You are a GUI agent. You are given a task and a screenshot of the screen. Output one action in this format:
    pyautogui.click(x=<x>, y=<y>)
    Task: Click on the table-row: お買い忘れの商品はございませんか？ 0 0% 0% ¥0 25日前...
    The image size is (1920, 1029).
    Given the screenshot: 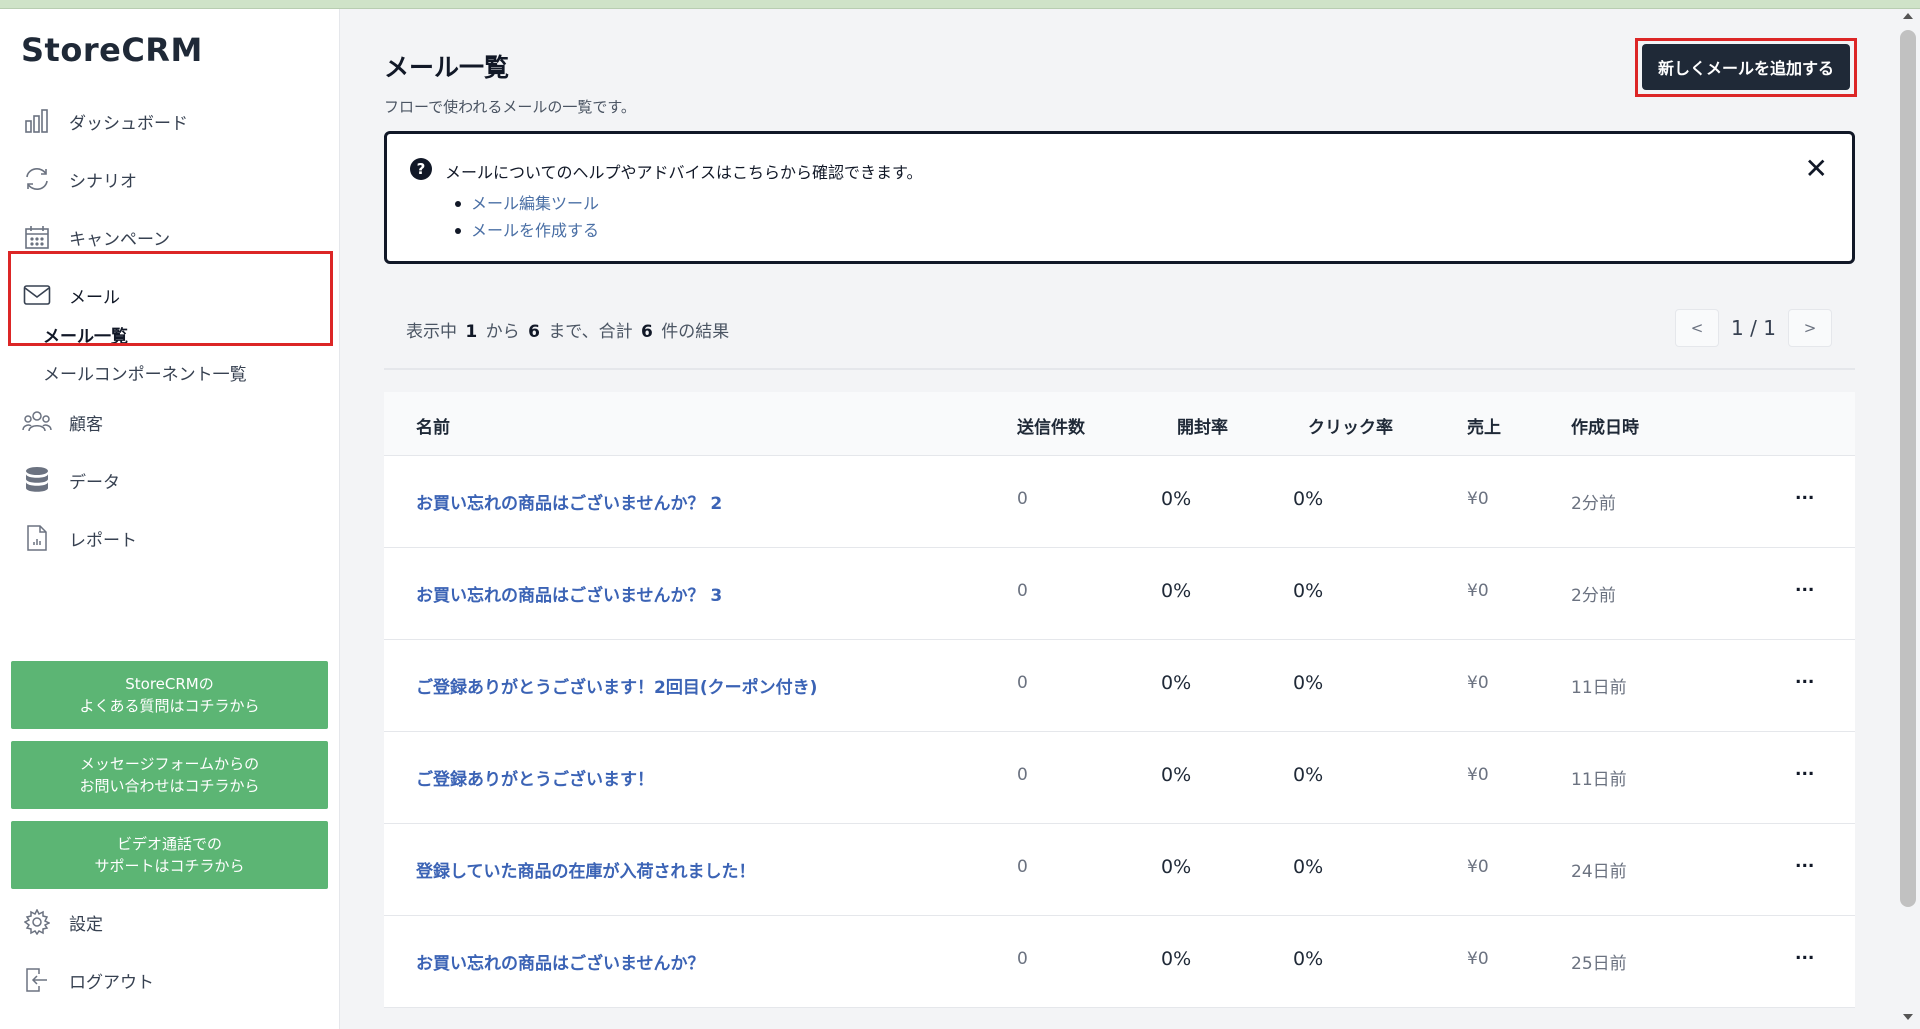 What is the action you would take?
    pyautogui.click(x=1119, y=962)
    